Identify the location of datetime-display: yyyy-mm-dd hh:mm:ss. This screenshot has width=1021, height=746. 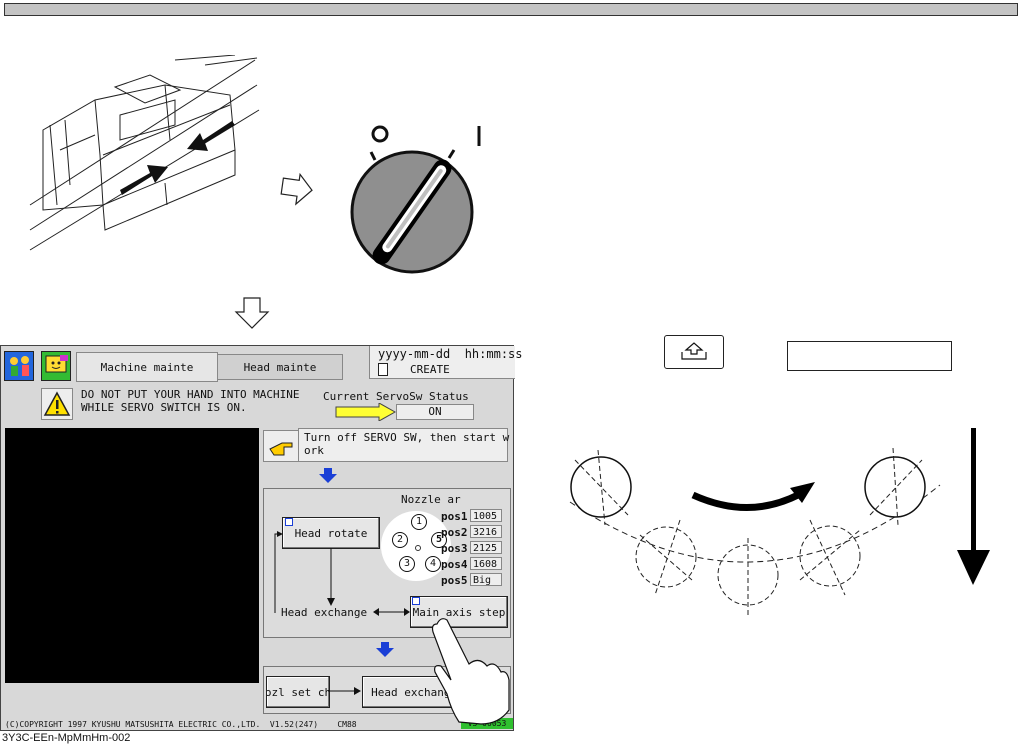
(450, 354).